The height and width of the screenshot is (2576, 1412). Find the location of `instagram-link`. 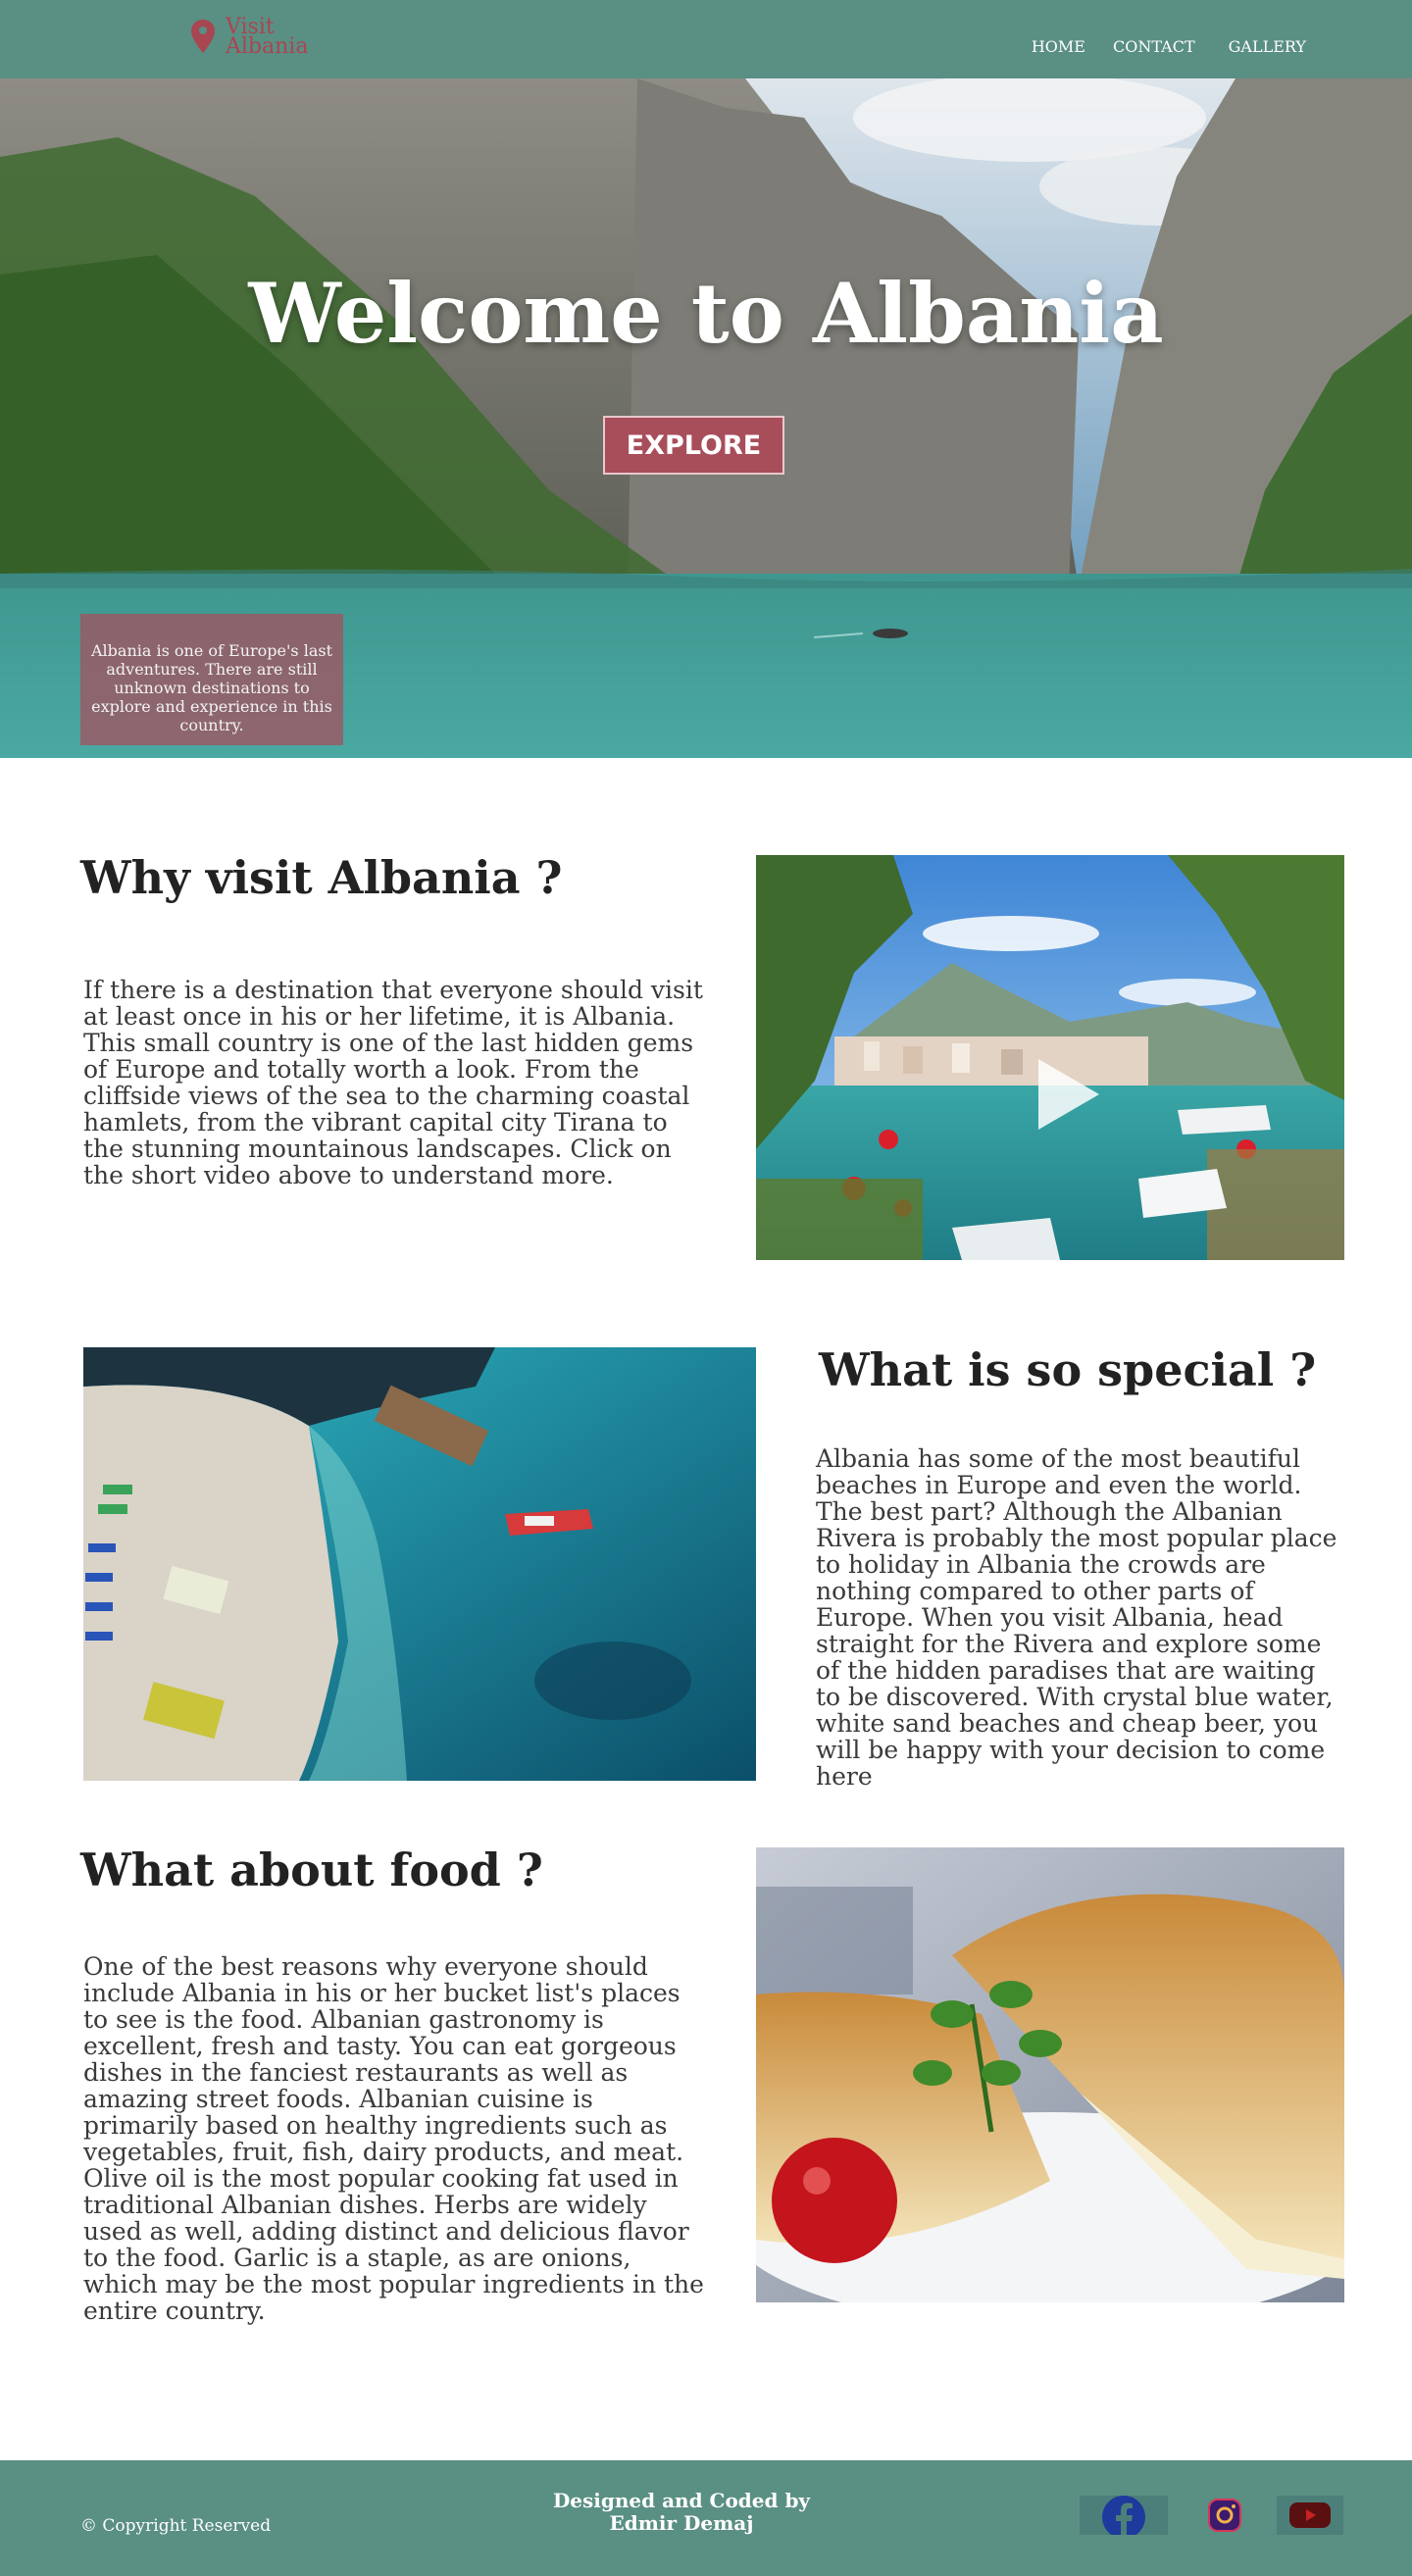

instagram-link is located at coordinates (1224, 2515).